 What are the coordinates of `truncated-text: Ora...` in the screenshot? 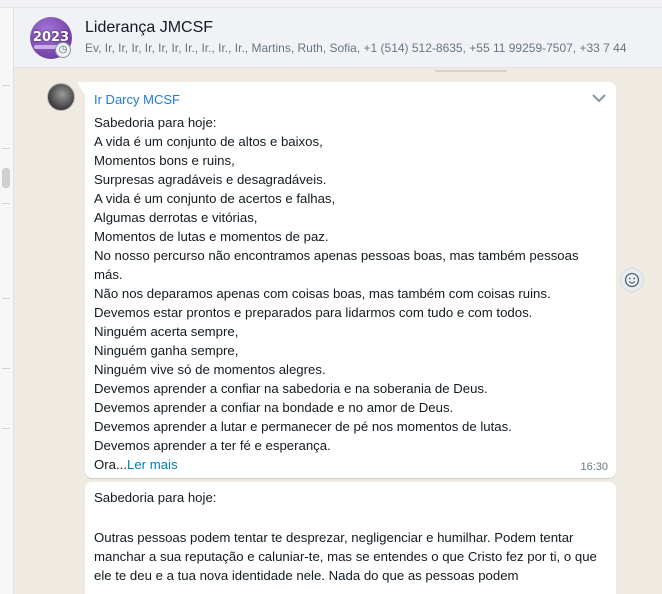 It's located at (110, 464).